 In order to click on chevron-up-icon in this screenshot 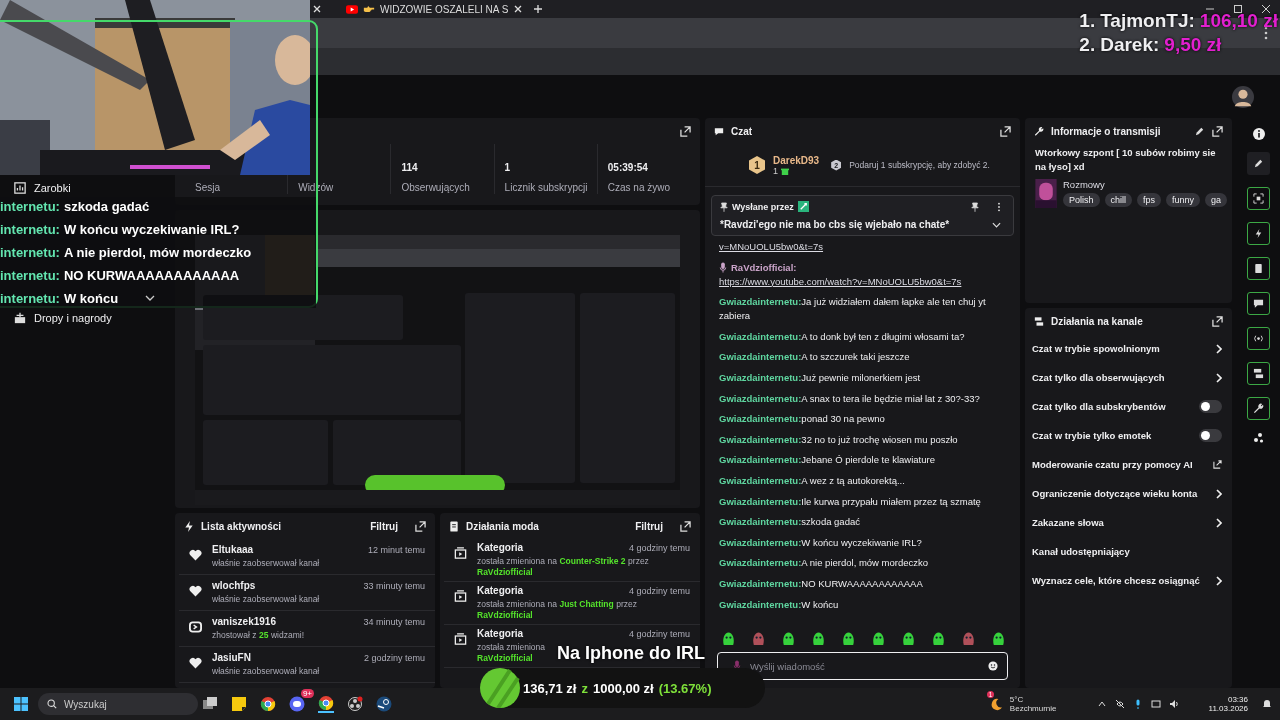, I will do `click(1101, 704)`.